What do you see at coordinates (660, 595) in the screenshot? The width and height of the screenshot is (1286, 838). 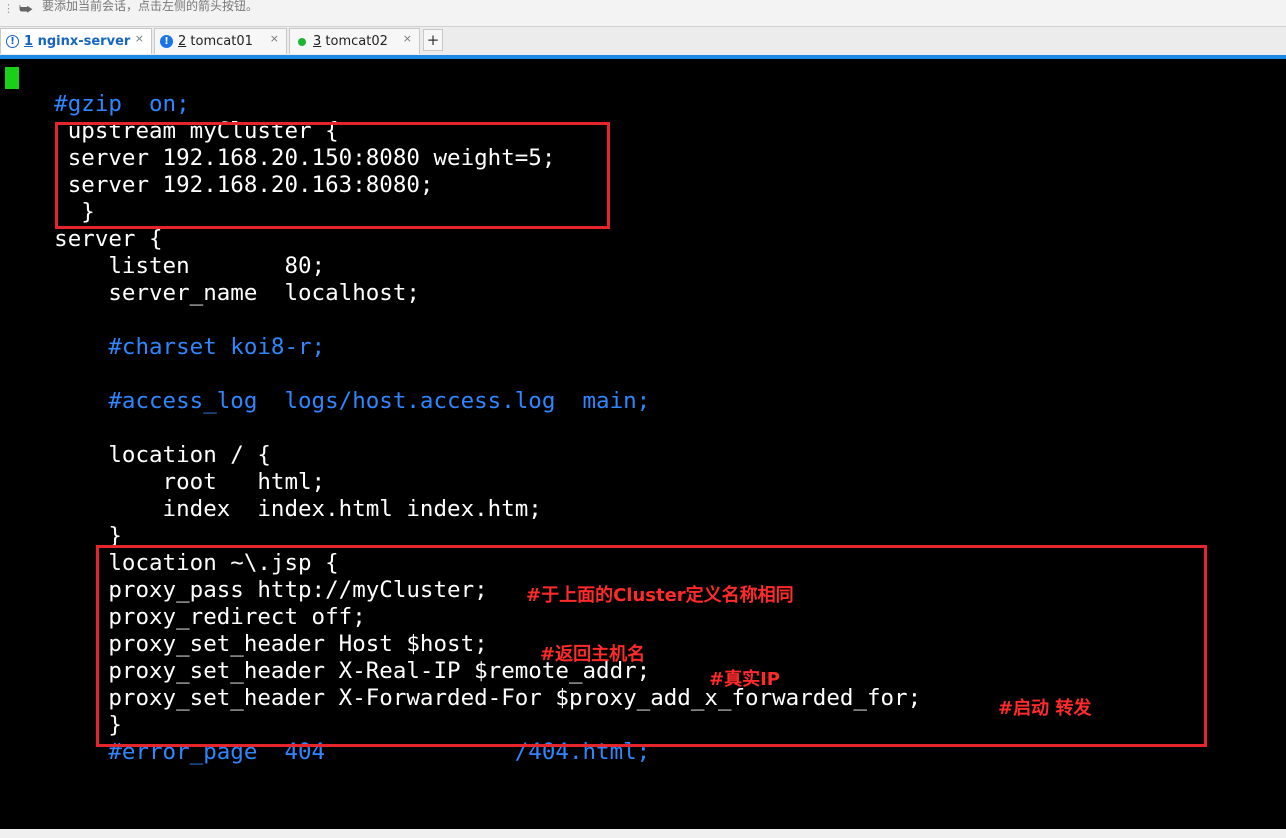 I see `annotation-cluster: #于上面的Cluster定义名称相同` at bounding box center [660, 595].